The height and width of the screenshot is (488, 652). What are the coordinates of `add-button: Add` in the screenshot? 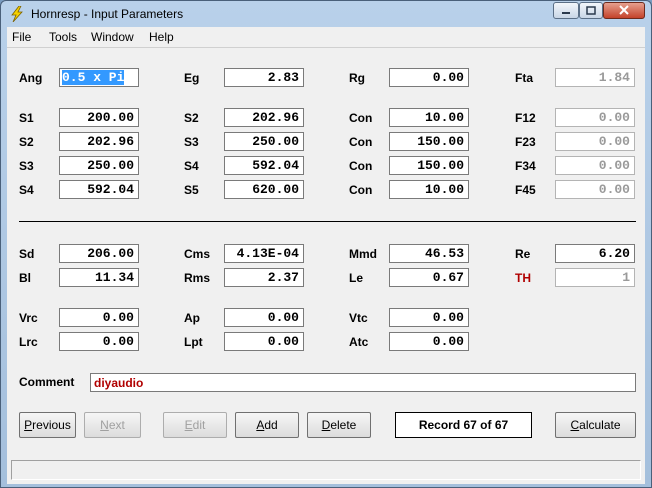 It's located at (267, 425).